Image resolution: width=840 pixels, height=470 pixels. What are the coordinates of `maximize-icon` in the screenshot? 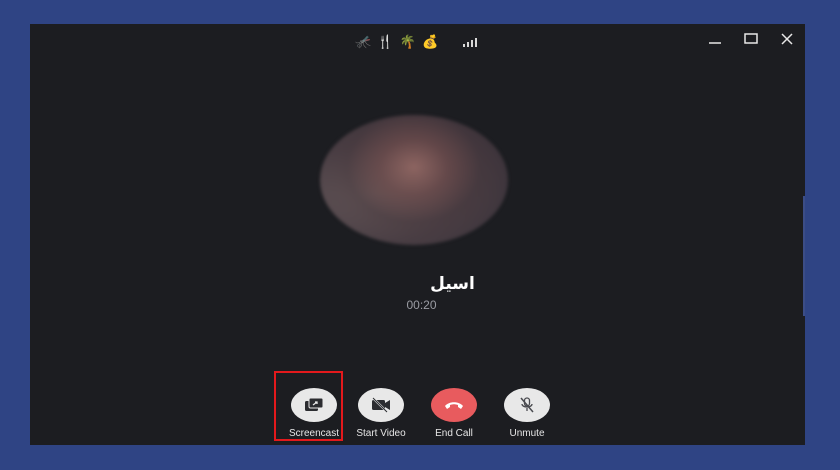 It's located at (751, 38).